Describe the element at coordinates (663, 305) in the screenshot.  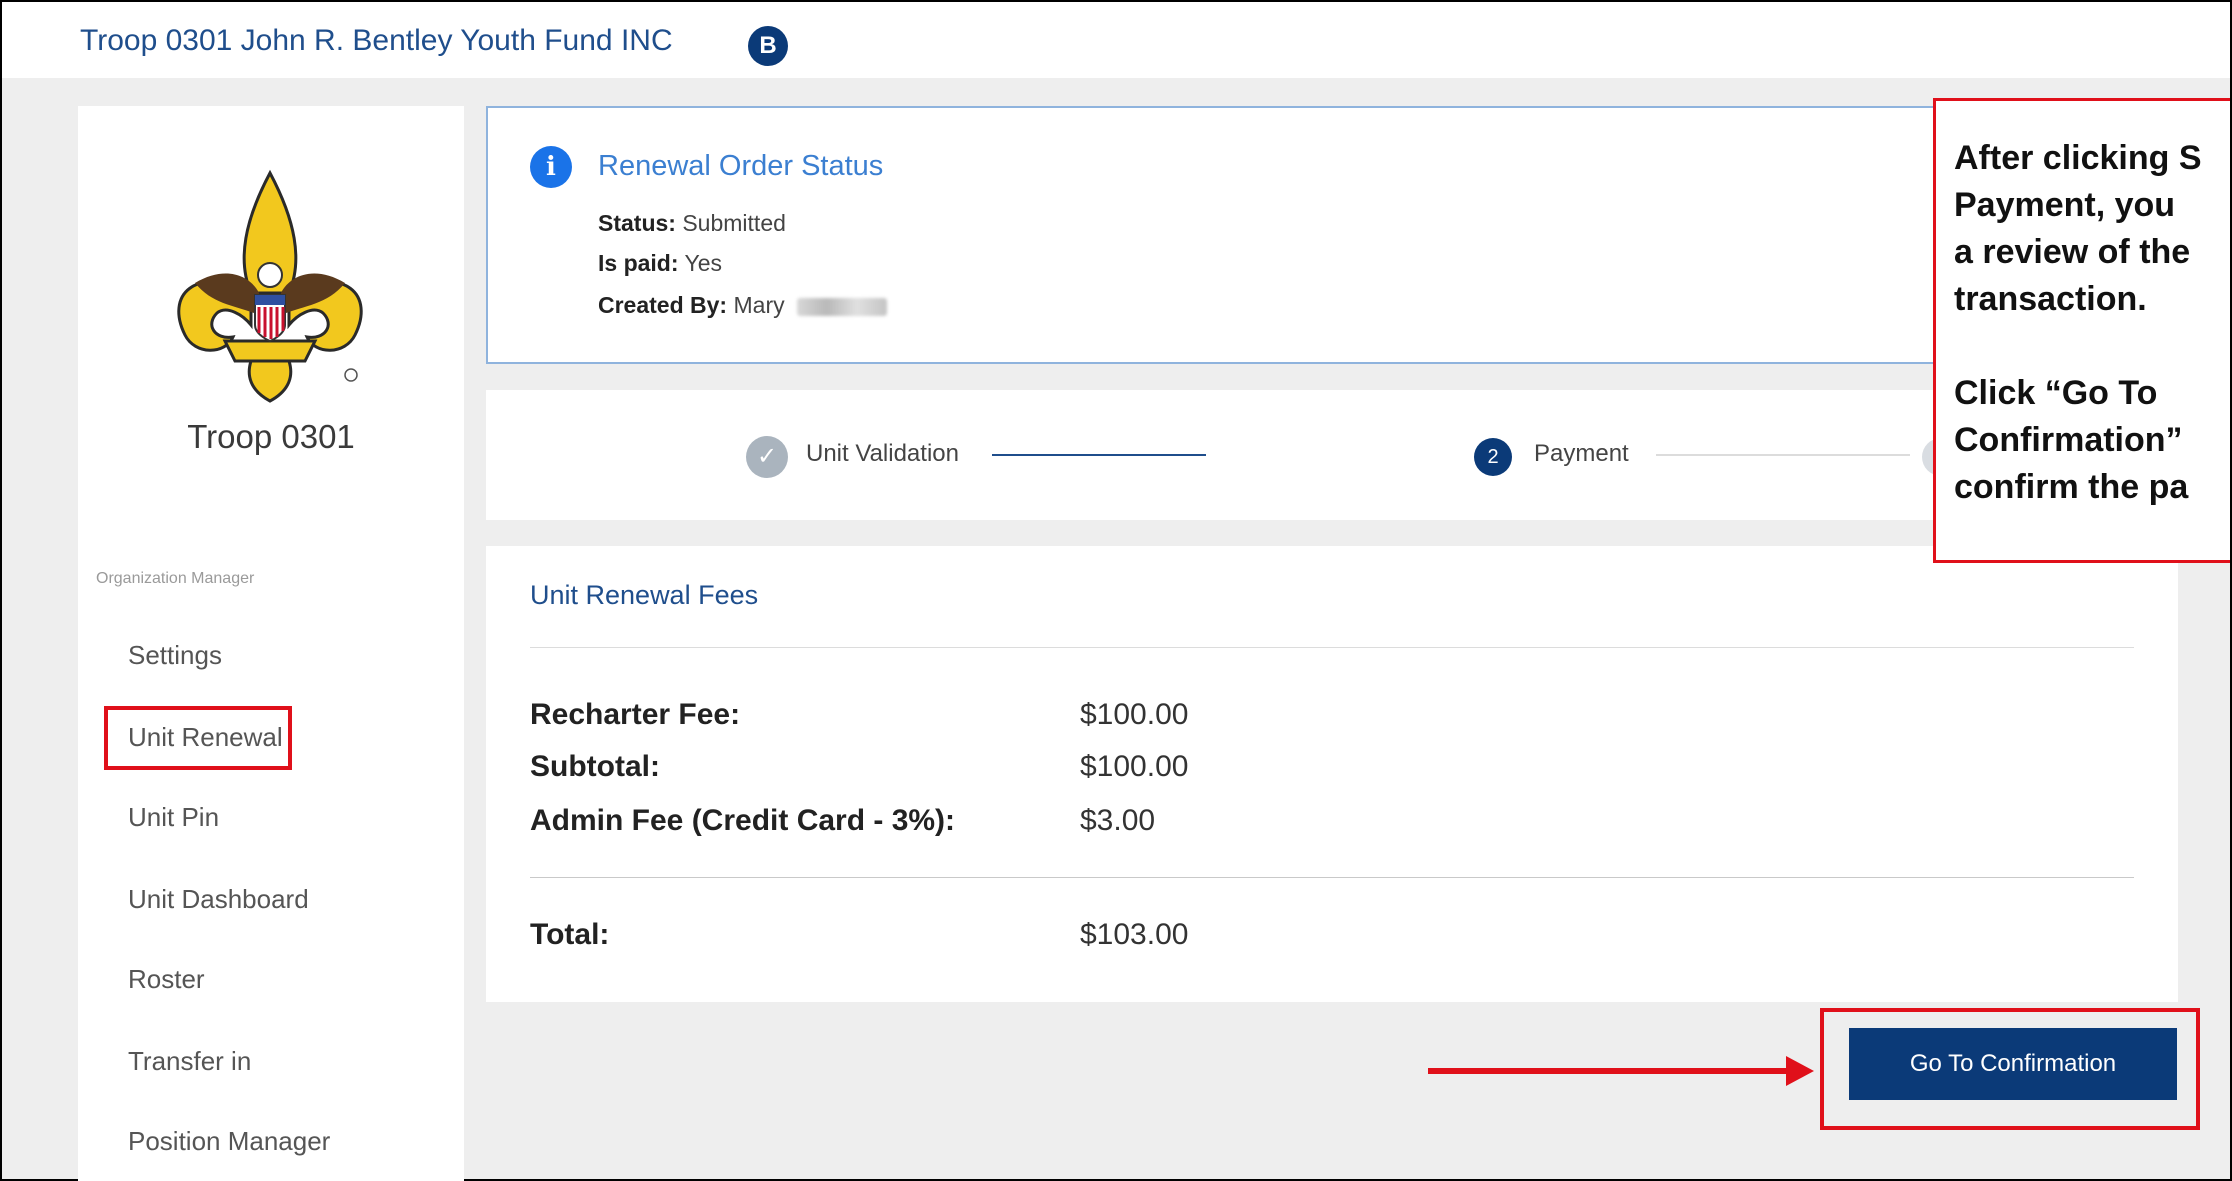
I see `created-by-label: Created By:` at that location.